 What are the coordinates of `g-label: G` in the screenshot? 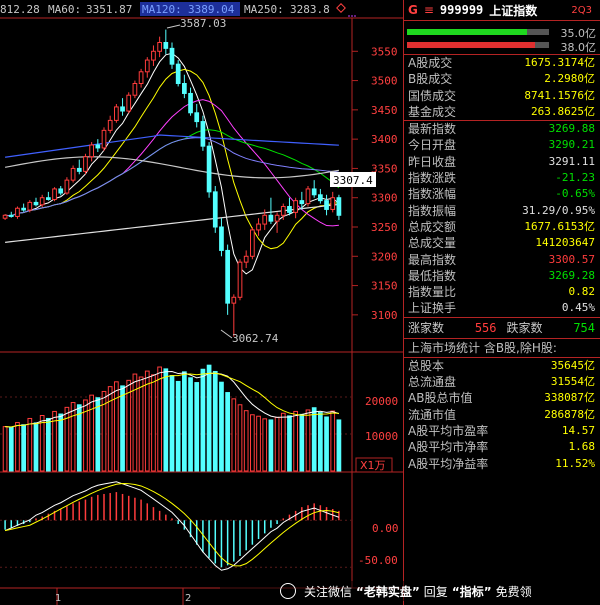 It's located at (413, 10).